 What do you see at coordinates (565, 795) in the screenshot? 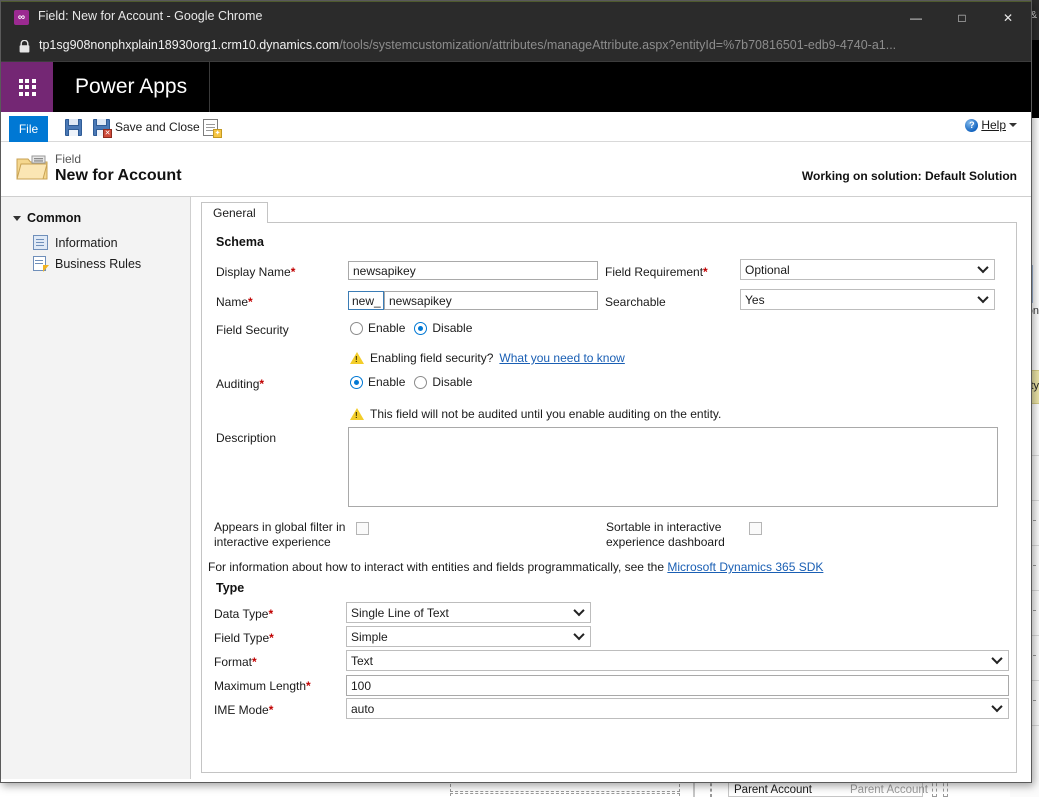
I see `bg-bottom-dashbox` at bounding box center [565, 795].